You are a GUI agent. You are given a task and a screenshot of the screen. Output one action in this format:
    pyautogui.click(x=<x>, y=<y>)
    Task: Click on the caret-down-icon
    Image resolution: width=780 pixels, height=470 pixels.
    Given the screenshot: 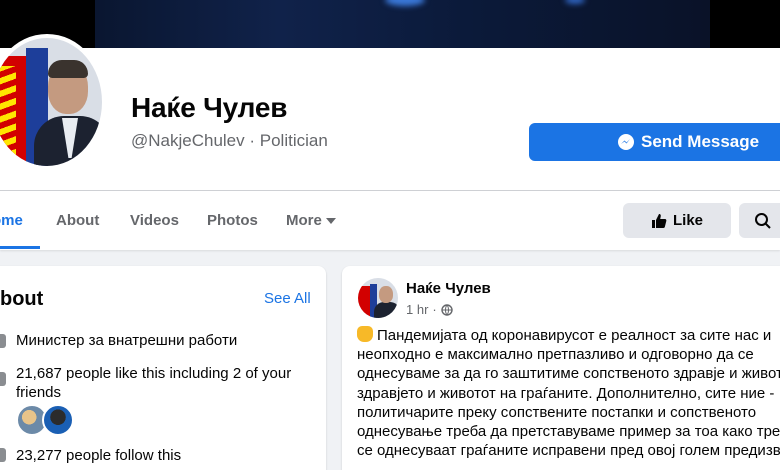 What is the action you would take?
    pyautogui.click(x=330, y=221)
    